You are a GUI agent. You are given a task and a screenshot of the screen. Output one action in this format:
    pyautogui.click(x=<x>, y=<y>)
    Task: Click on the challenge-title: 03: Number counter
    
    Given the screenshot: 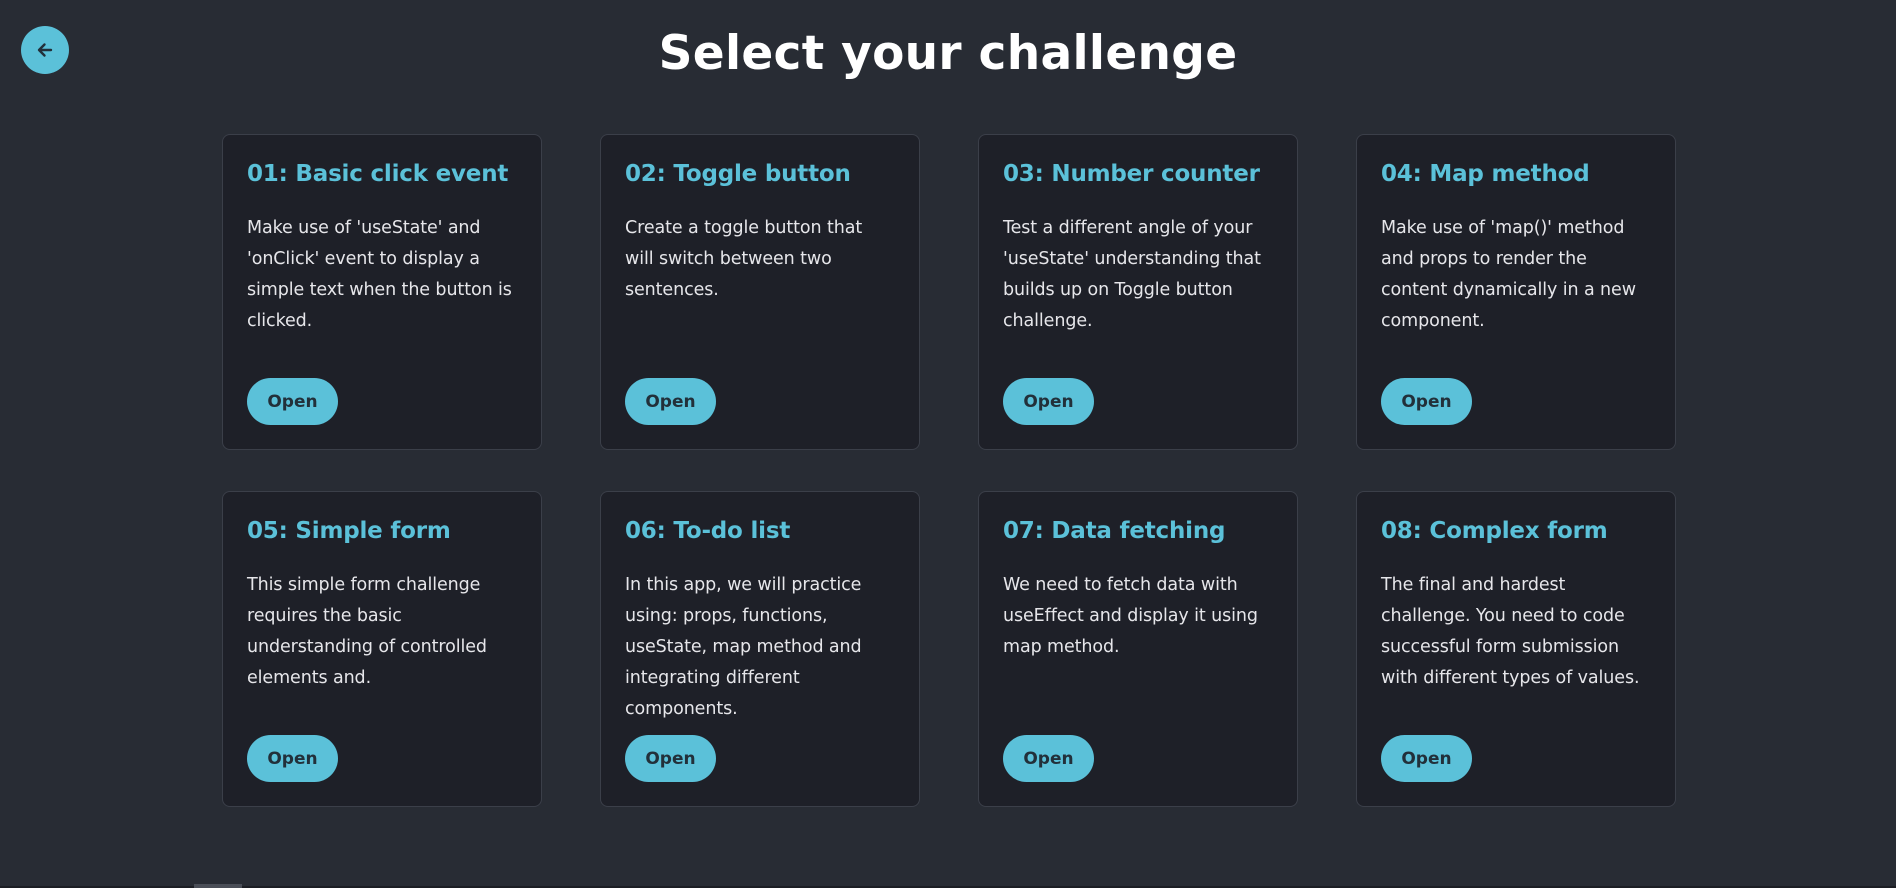 What is the action you would take?
    pyautogui.click(x=1131, y=174)
    